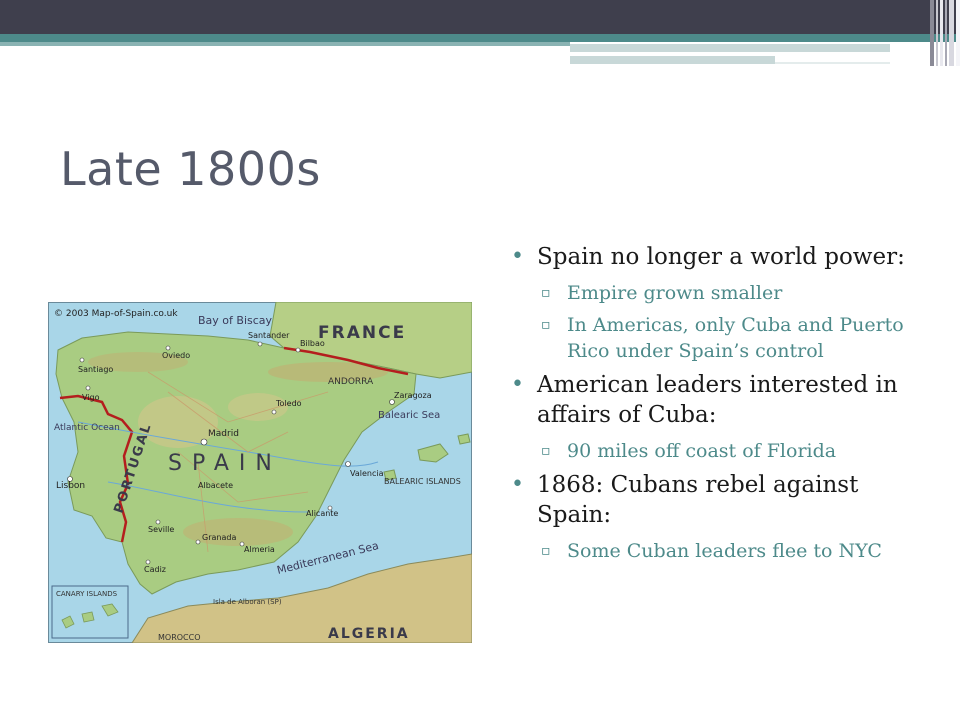  What do you see at coordinates (362, 333) in the screenshot?
I see `svg-text: FRANCE` at bounding box center [362, 333].